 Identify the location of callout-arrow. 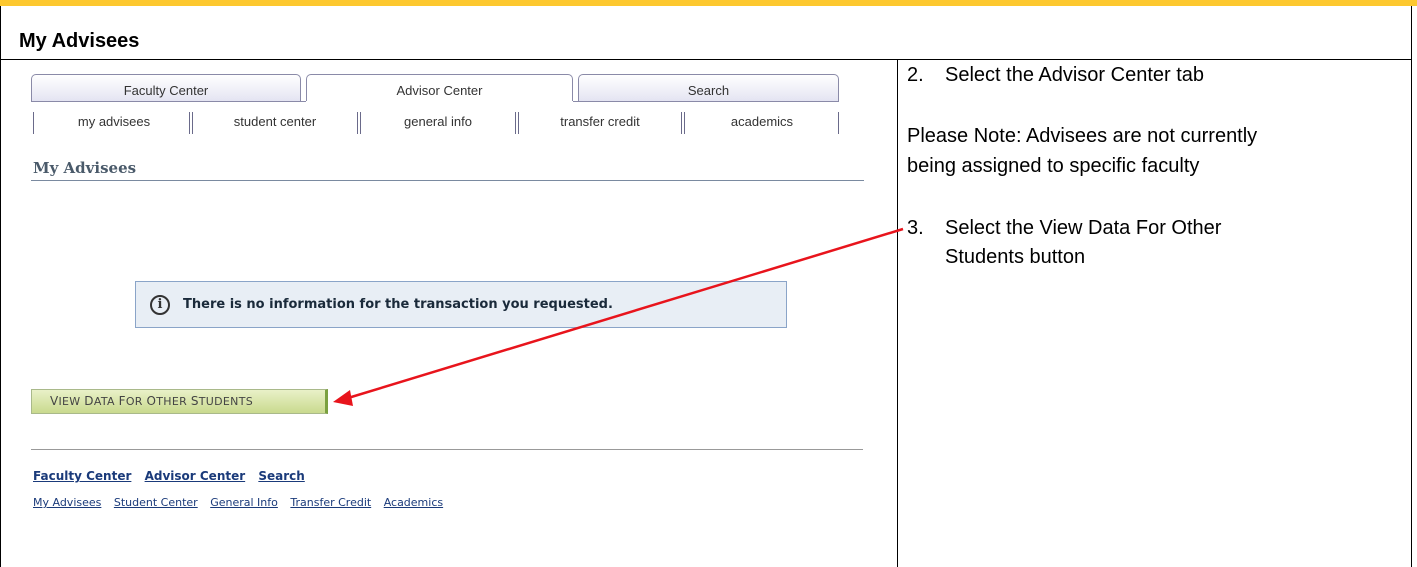
(618, 316).